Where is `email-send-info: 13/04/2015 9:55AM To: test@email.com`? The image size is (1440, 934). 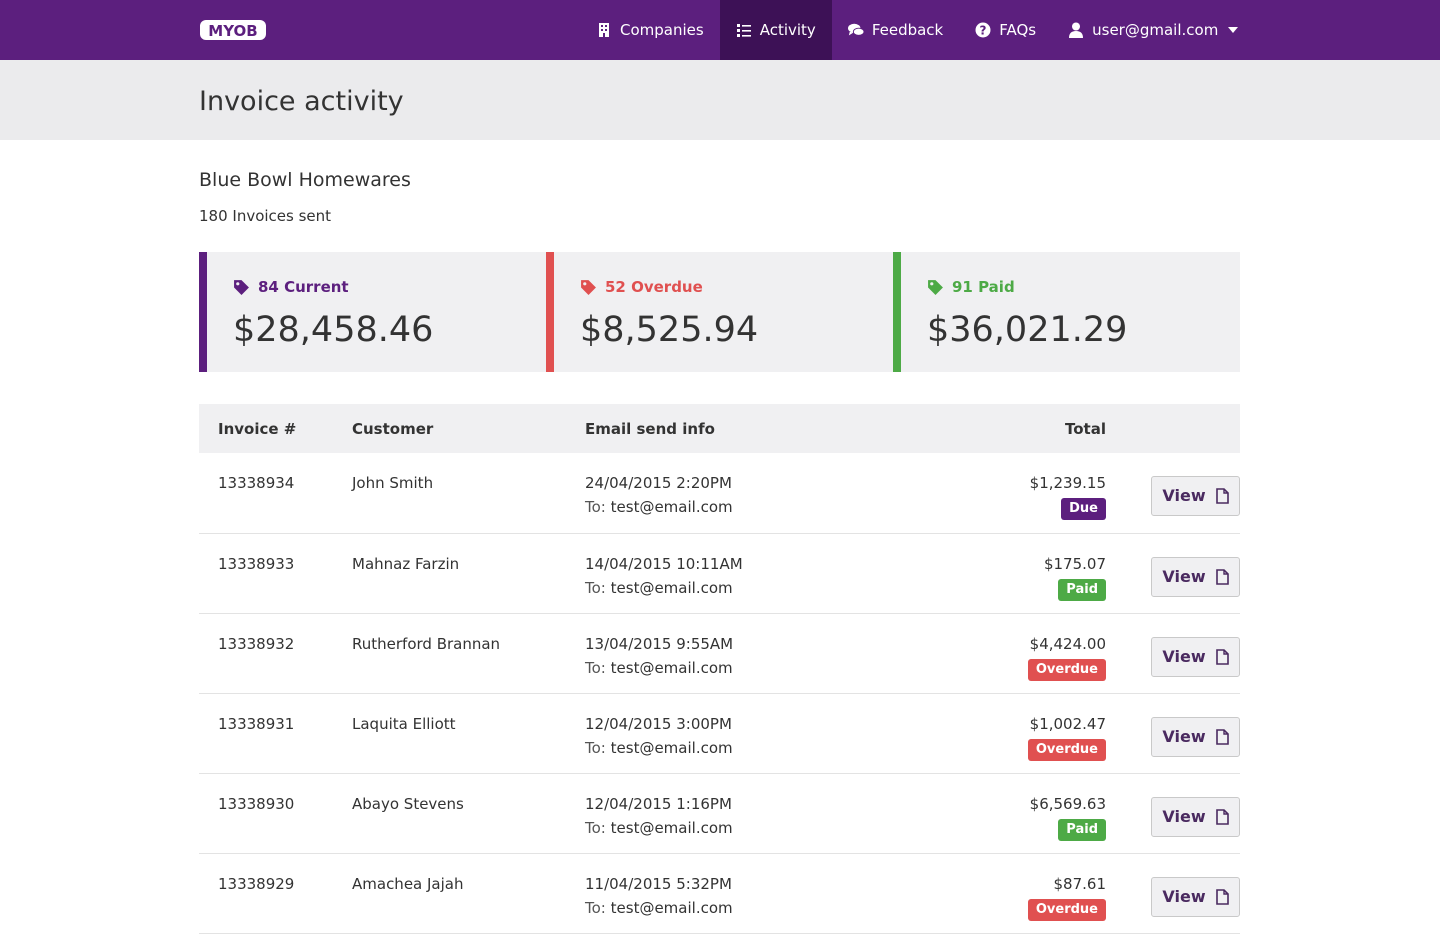 email-send-info: 13/04/2015 9:55AM To: test@email.com is located at coordinates (691, 653).